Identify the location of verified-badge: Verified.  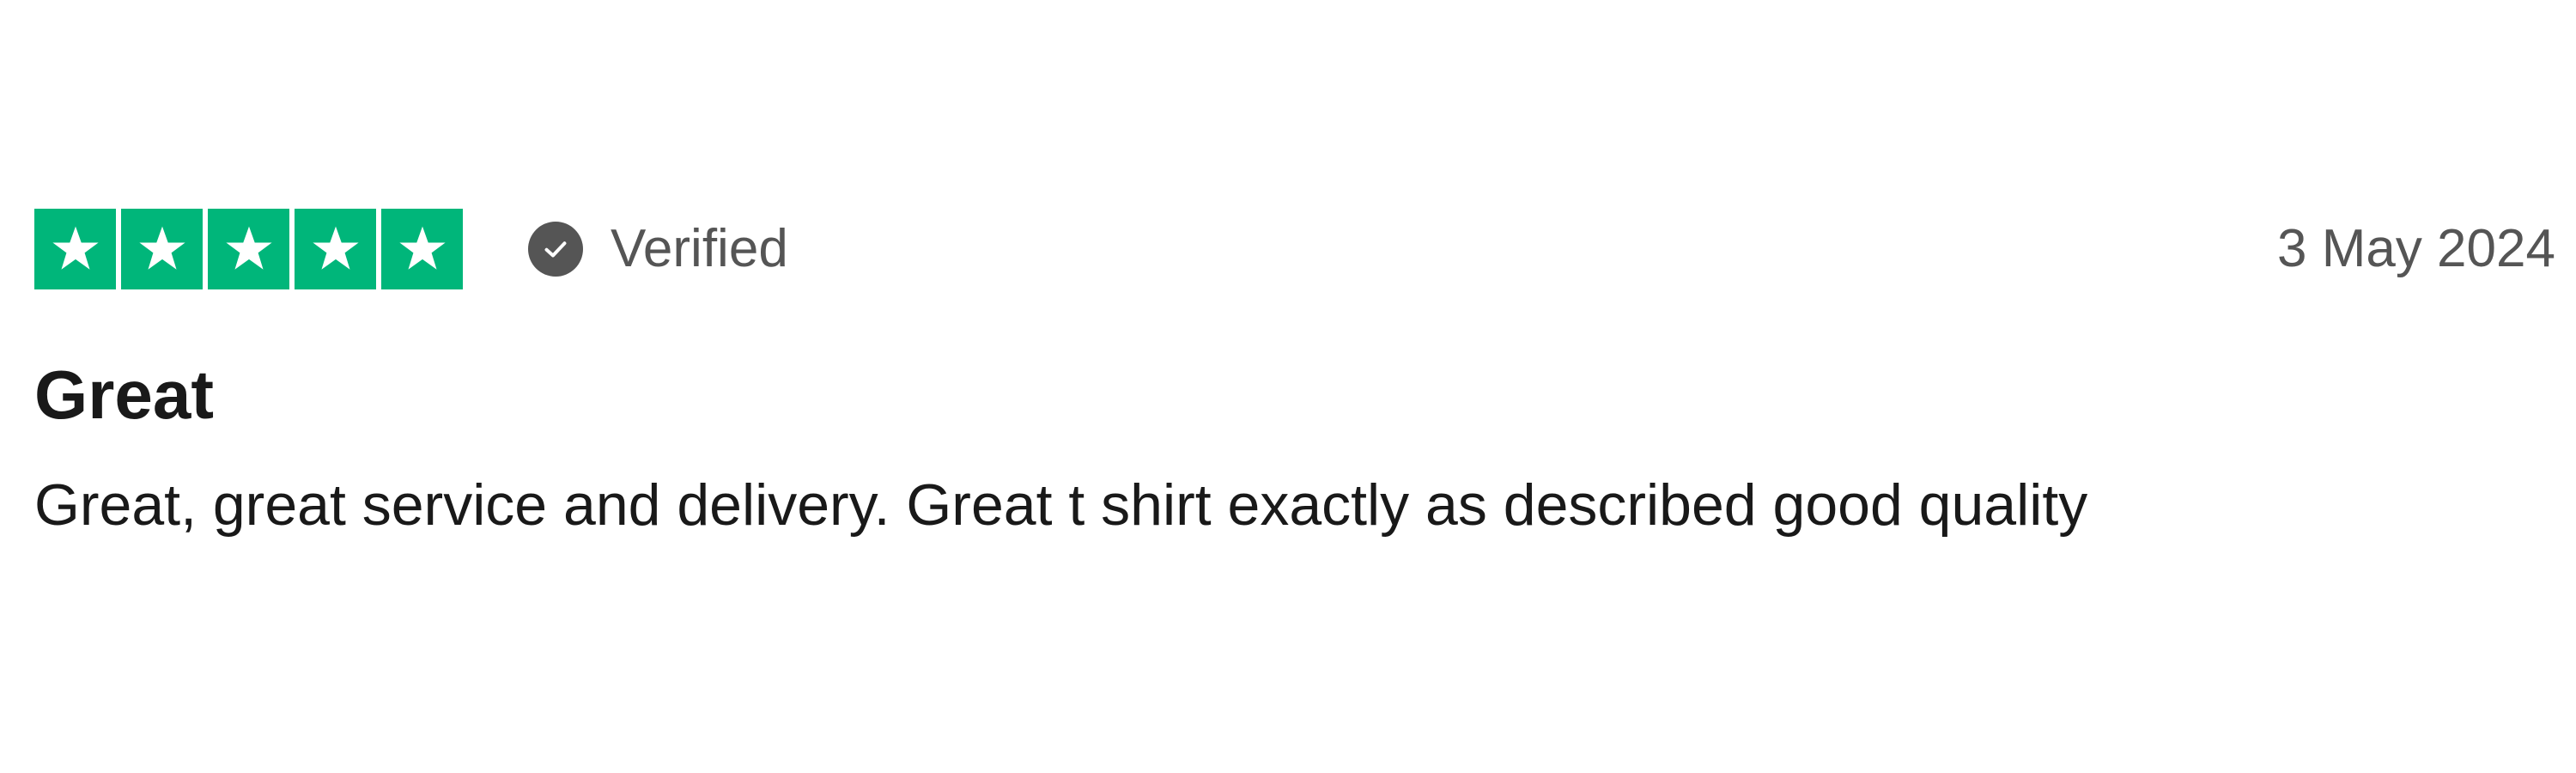
(658, 250).